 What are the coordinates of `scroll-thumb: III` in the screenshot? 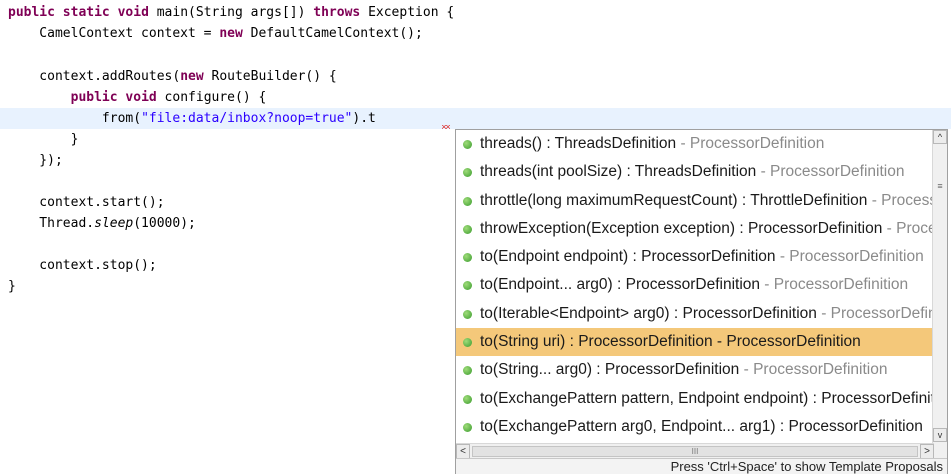 It's located at (695, 451).